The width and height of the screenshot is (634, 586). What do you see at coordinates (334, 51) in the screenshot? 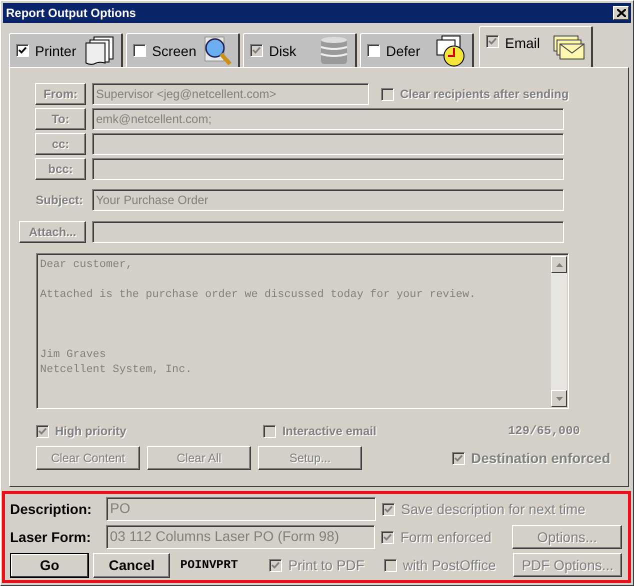
I see `database-icon` at bounding box center [334, 51].